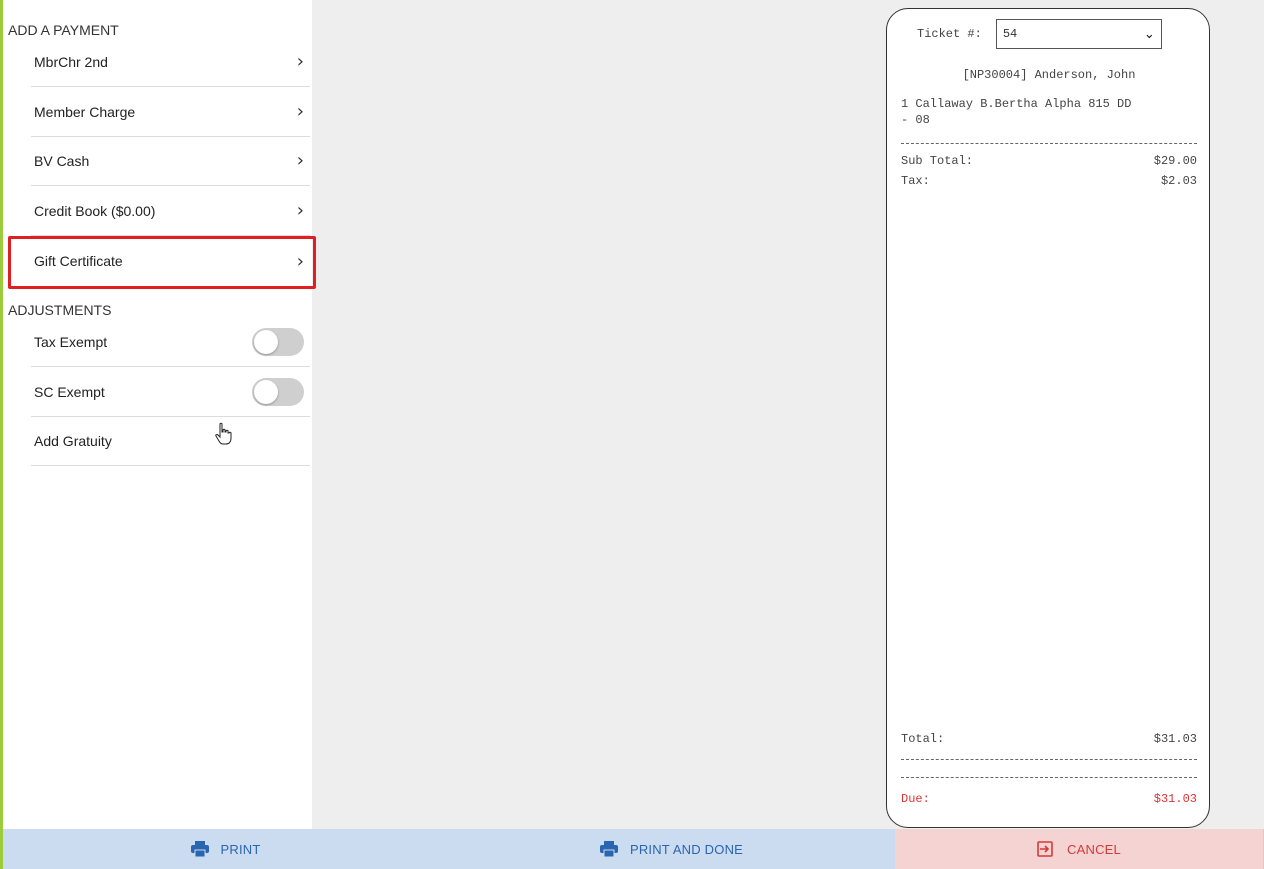 Image resolution: width=1264 pixels, height=869 pixels. What do you see at coordinates (95, 210) in the screenshot?
I see `payment-item-label: Credit Book ($0.00)` at bounding box center [95, 210].